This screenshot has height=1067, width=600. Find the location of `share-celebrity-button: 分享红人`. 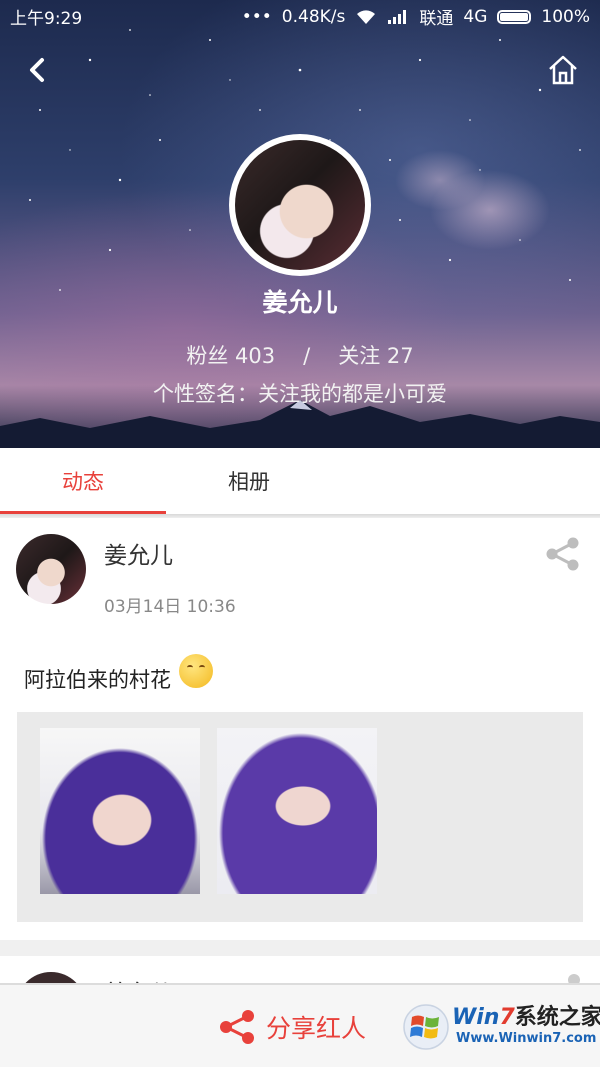

share-celebrity-button: 分享红人 is located at coordinates (292, 1027).